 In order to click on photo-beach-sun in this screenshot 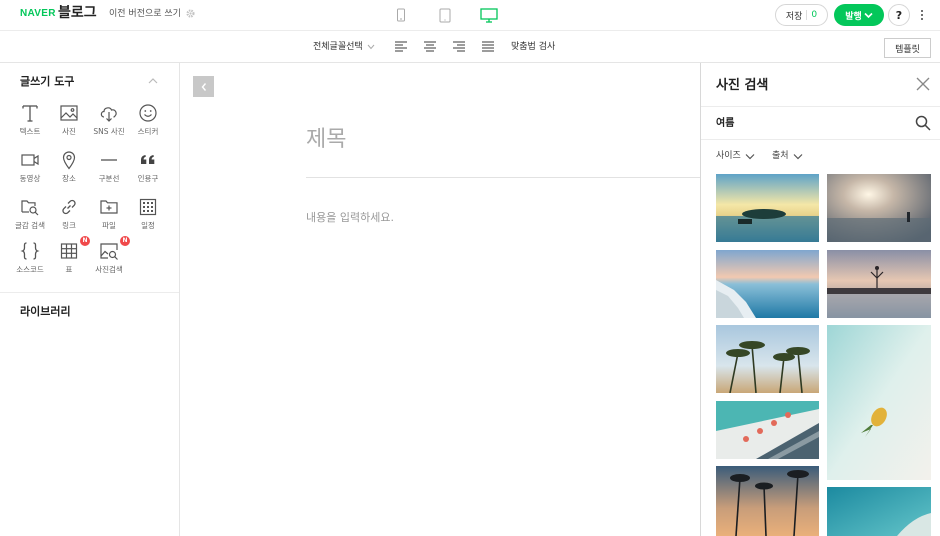, I will do `click(879, 208)`.